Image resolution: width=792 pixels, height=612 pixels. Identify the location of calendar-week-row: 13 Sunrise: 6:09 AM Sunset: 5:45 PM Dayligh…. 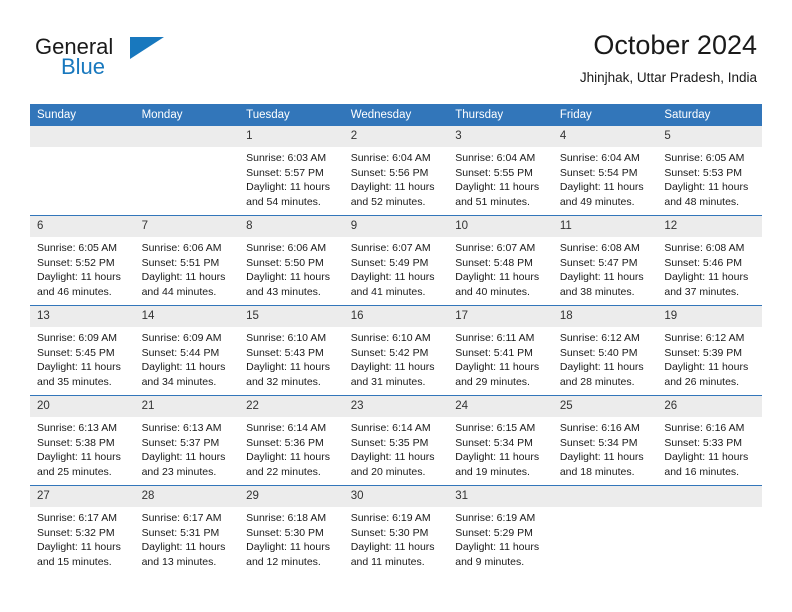
(396, 350).